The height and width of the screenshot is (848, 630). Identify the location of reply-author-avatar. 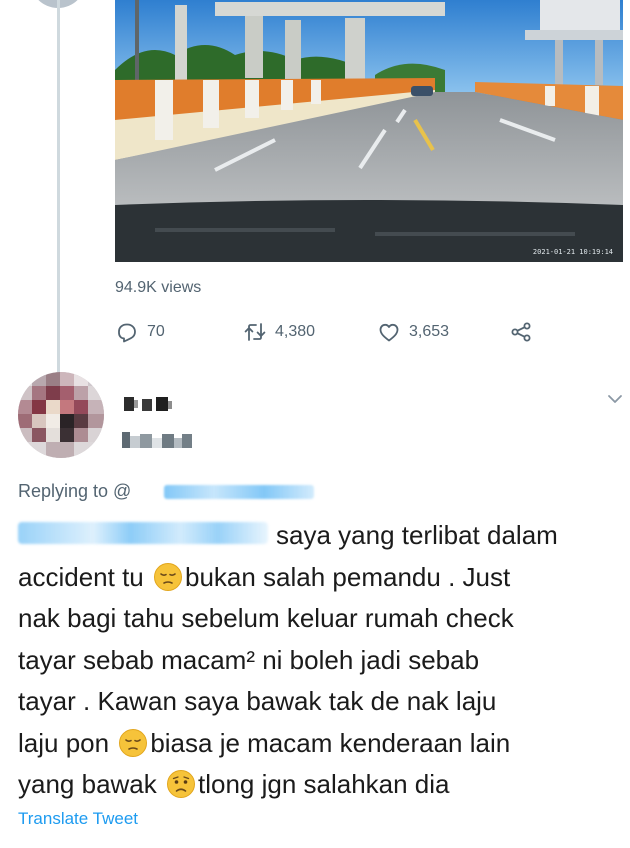
(61, 415).